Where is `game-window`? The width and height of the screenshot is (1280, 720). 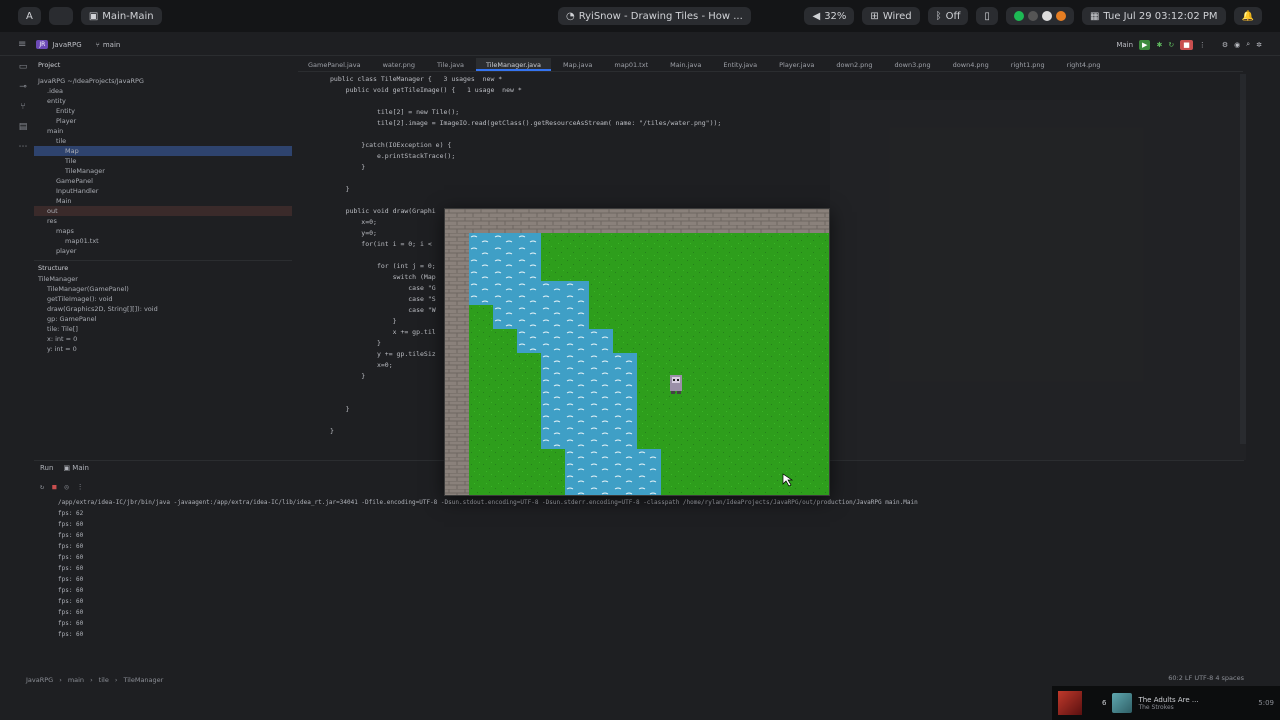
game-window is located at coordinates (637, 352).